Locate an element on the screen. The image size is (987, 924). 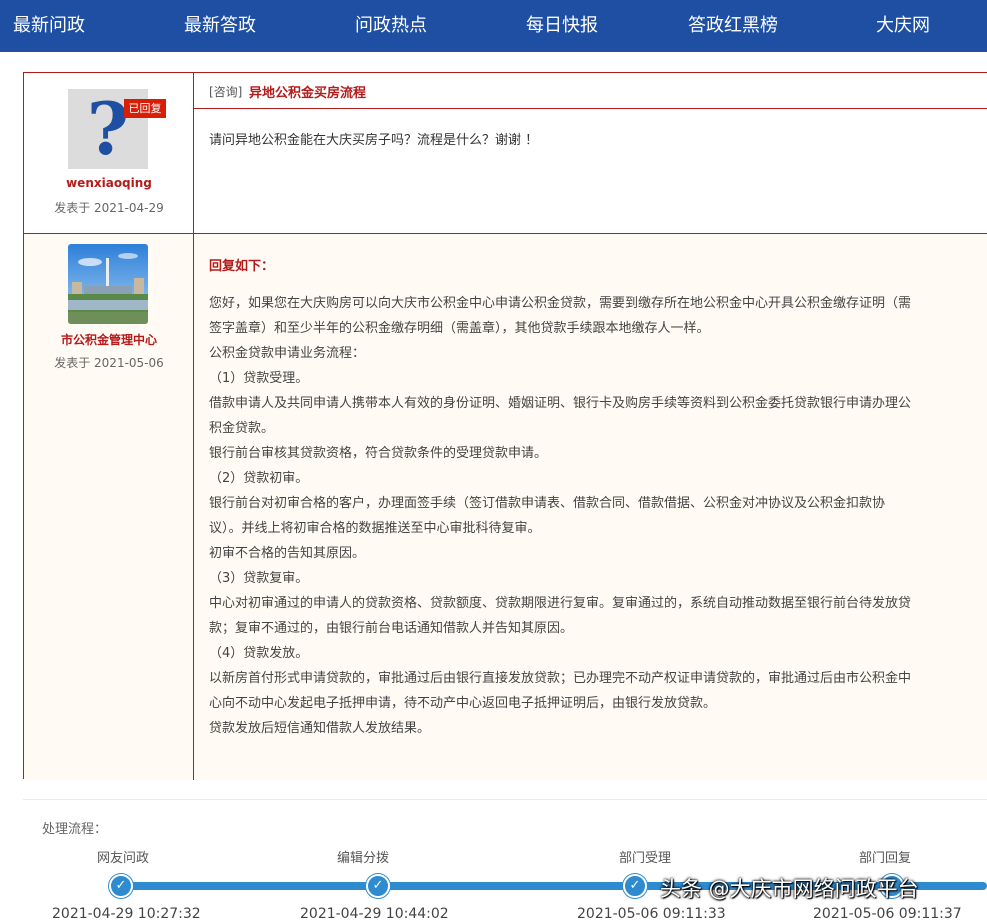
nav-hot-topics: 问政热点 is located at coordinates (391, 26).